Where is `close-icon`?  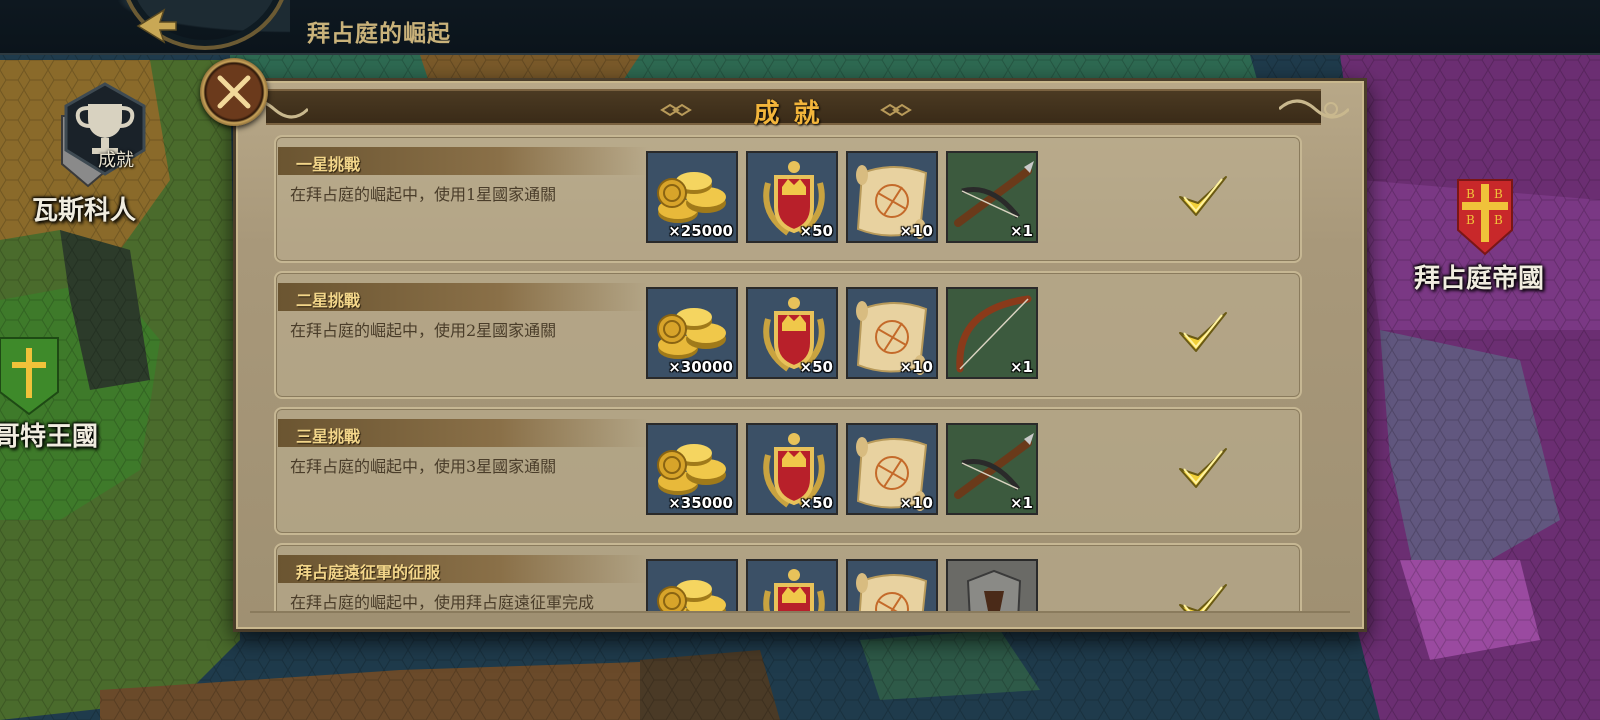
close-icon is located at coordinates (234, 92).